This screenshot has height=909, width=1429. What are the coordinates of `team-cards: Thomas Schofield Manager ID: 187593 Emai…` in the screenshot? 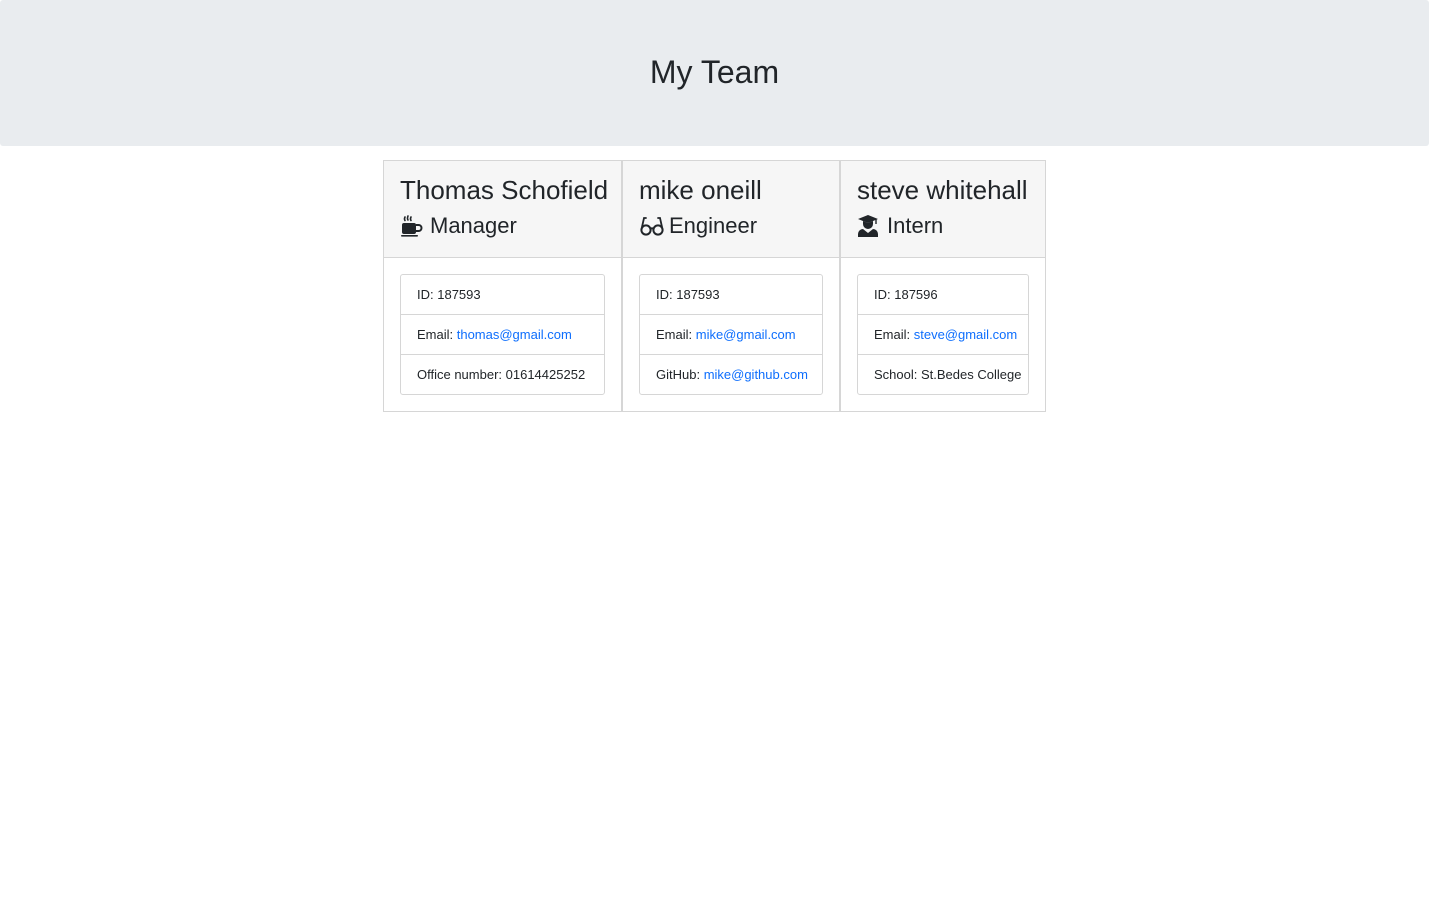 It's located at (714, 286).